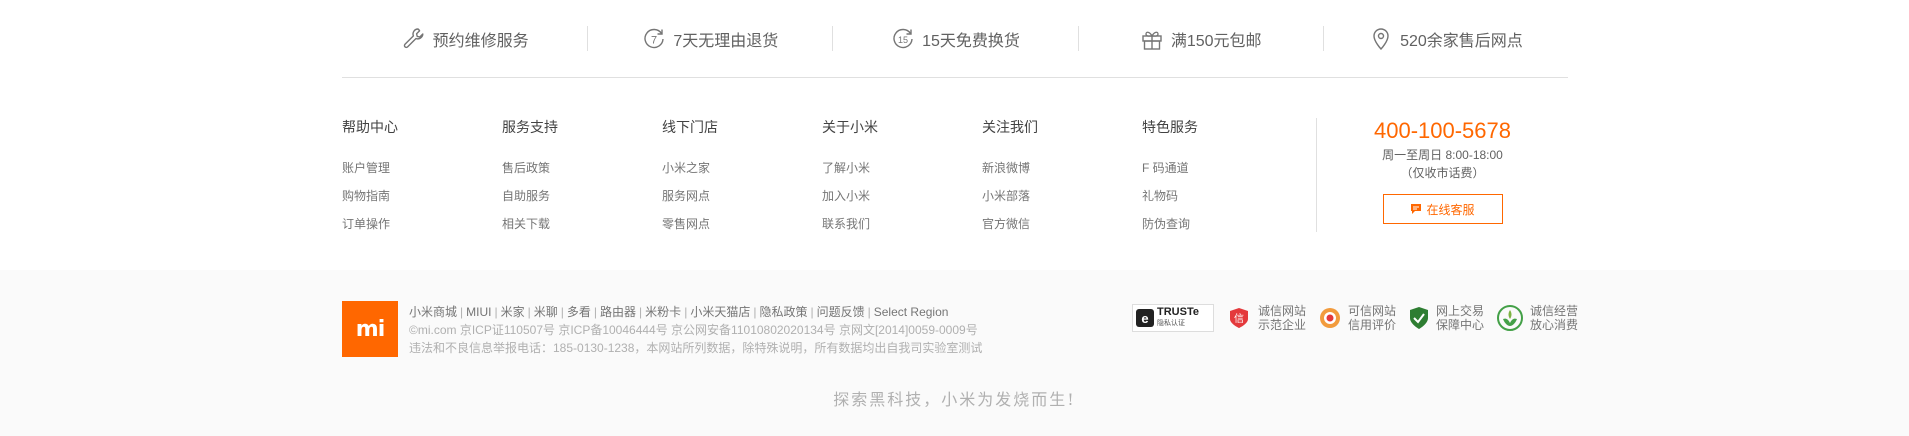  I want to click on mi-logo: mi, so click(370, 329).